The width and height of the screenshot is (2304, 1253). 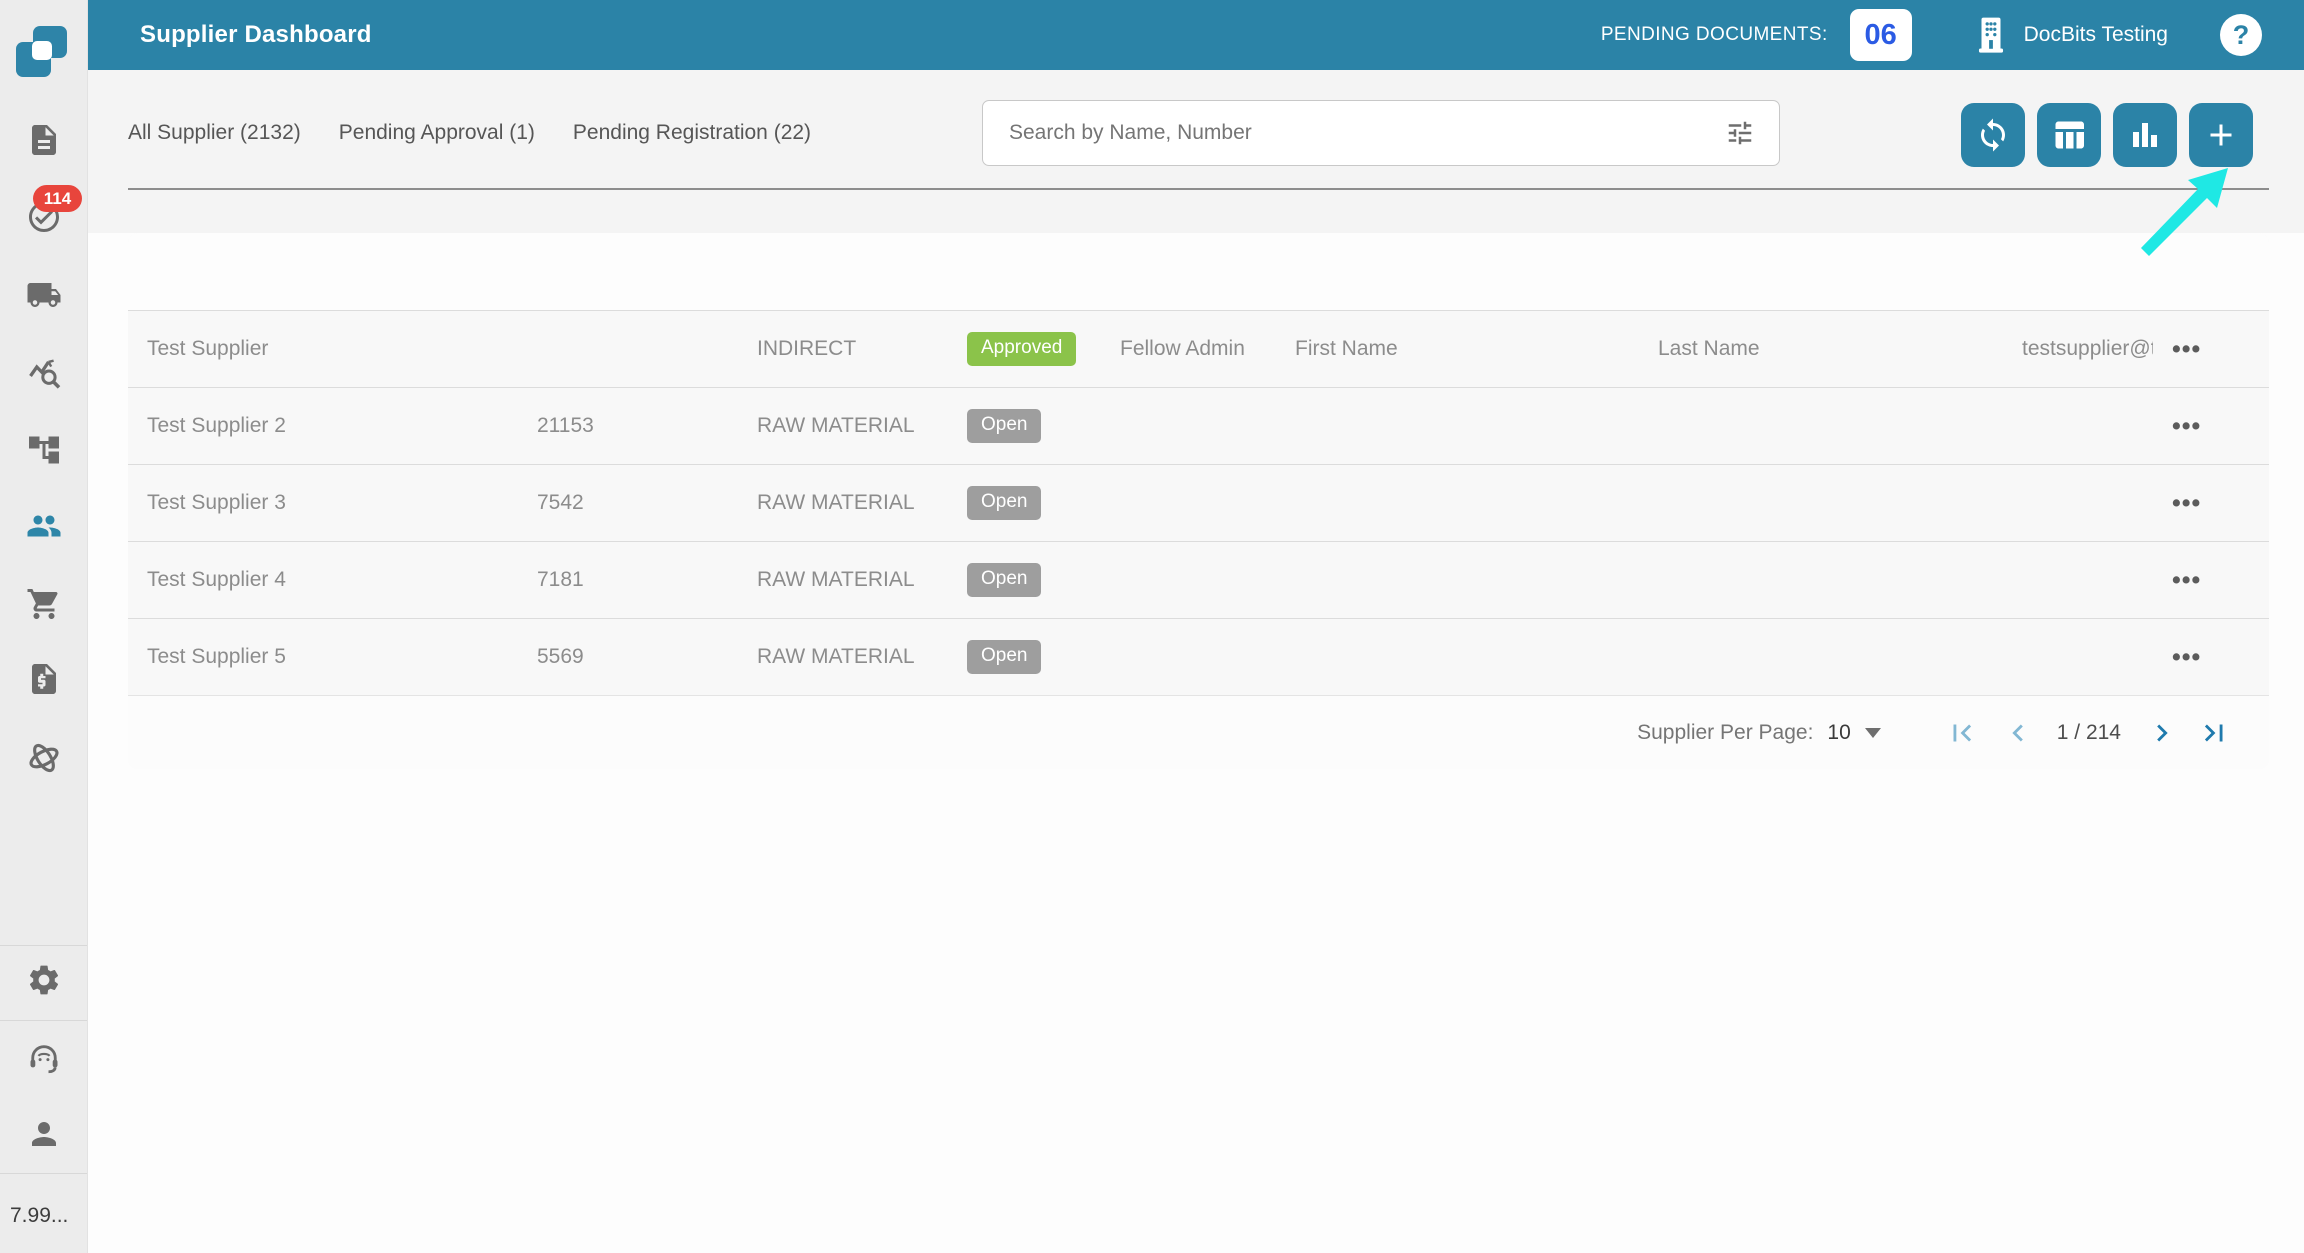 What do you see at coordinates (1740, 133) in the screenshot?
I see `filter-tune-icon` at bounding box center [1740, 133].